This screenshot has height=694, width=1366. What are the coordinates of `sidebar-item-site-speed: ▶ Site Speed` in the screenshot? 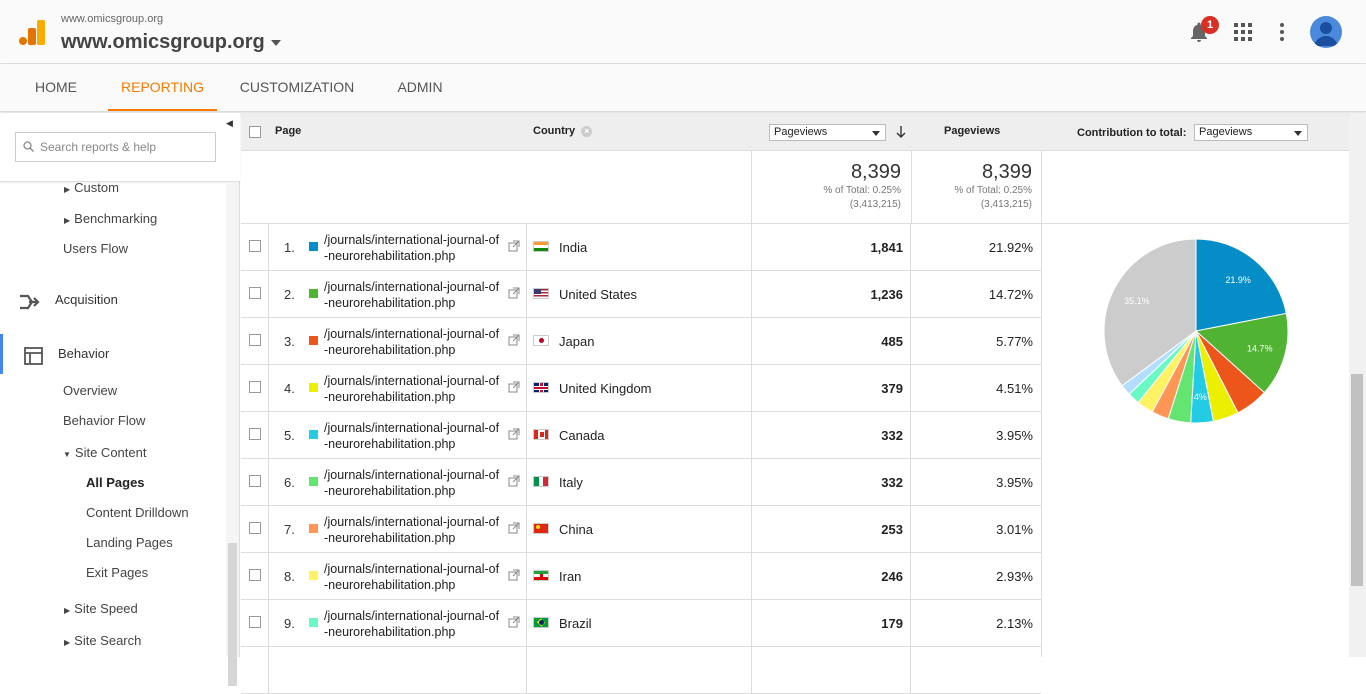 It's located at (101, 608).